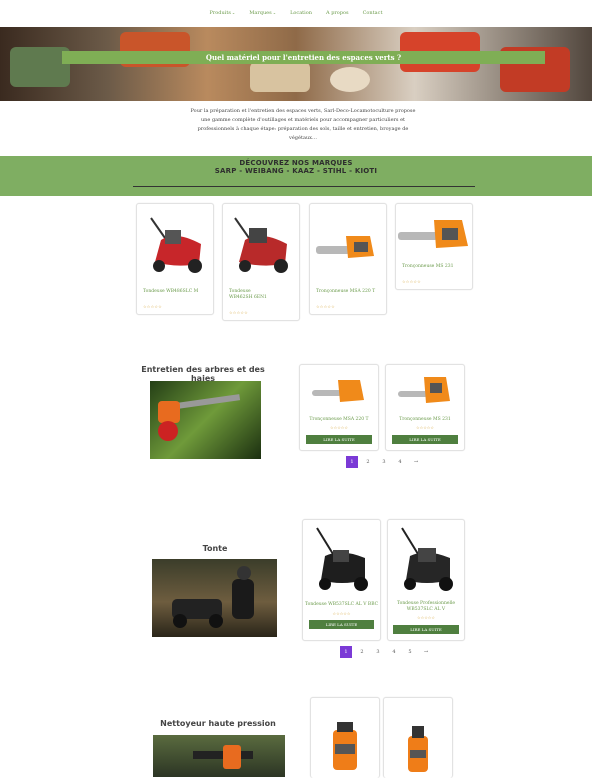 This screenshot has width=592, height=778. What do you see at coordinates (346, 292) in the screenshot?
I see `product-title: Tronçonneuse MSA 220 T` at bounding box center [346, 292].